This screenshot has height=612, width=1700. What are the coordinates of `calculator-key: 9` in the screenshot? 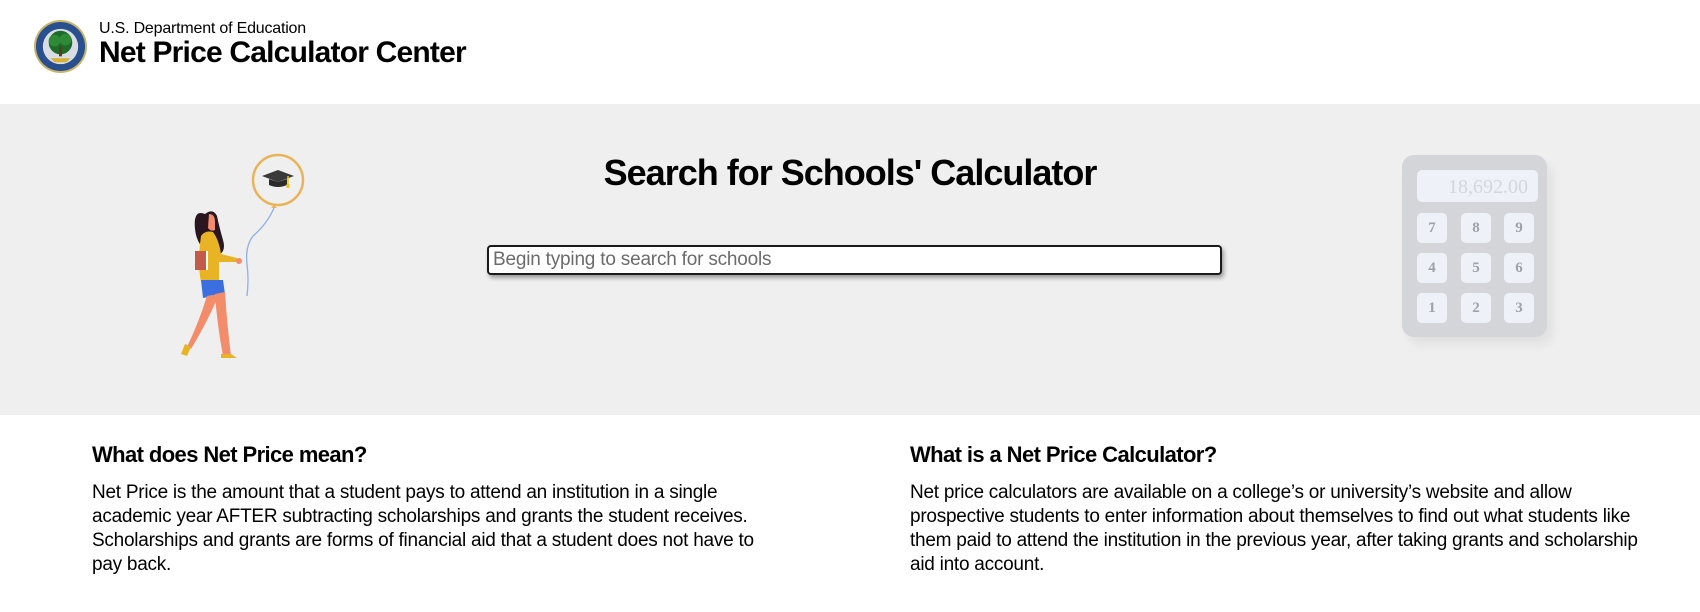 It's located at (1519, 228).